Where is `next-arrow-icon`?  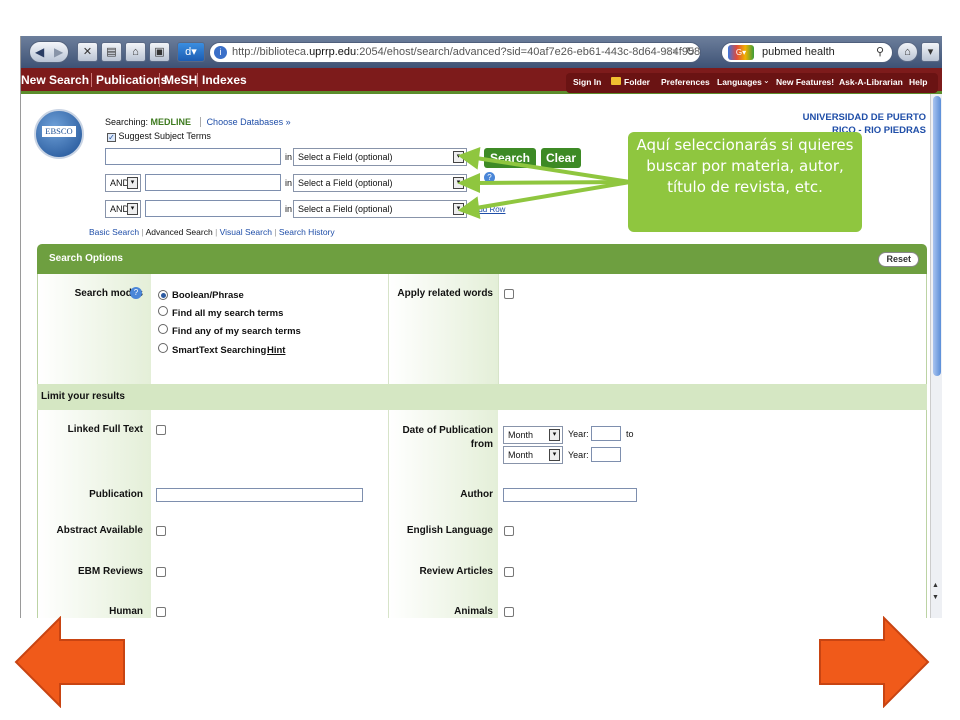 next-arrow-icon is located at coordinates (873, 662).